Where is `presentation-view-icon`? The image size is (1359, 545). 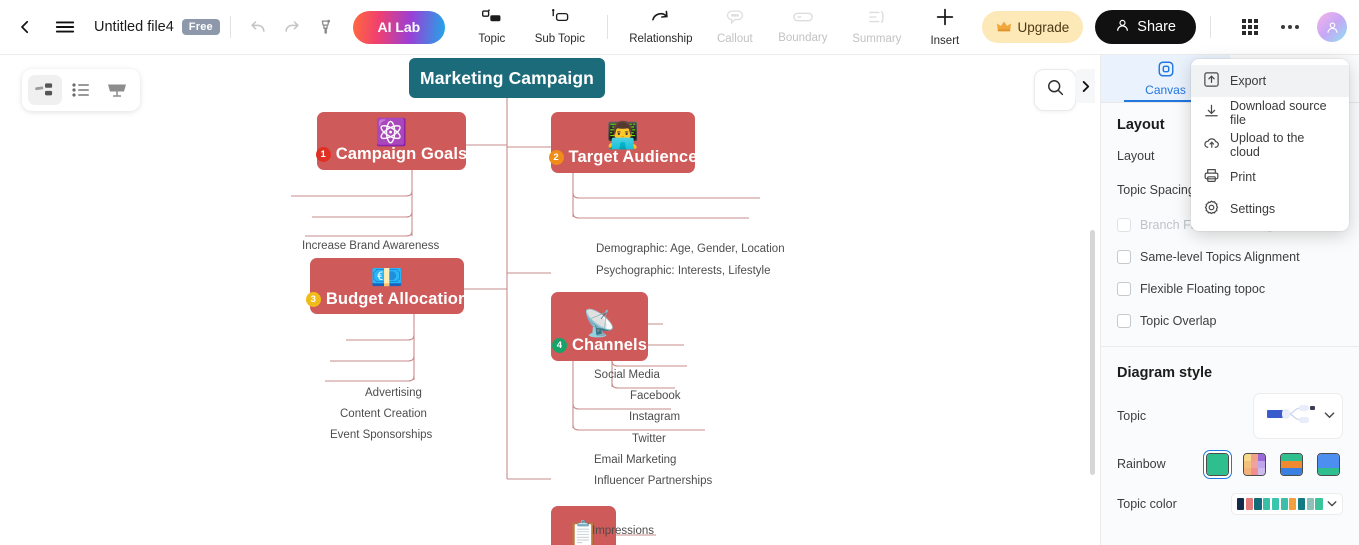 presentation-view-icon is located at coordinates (117, 90).